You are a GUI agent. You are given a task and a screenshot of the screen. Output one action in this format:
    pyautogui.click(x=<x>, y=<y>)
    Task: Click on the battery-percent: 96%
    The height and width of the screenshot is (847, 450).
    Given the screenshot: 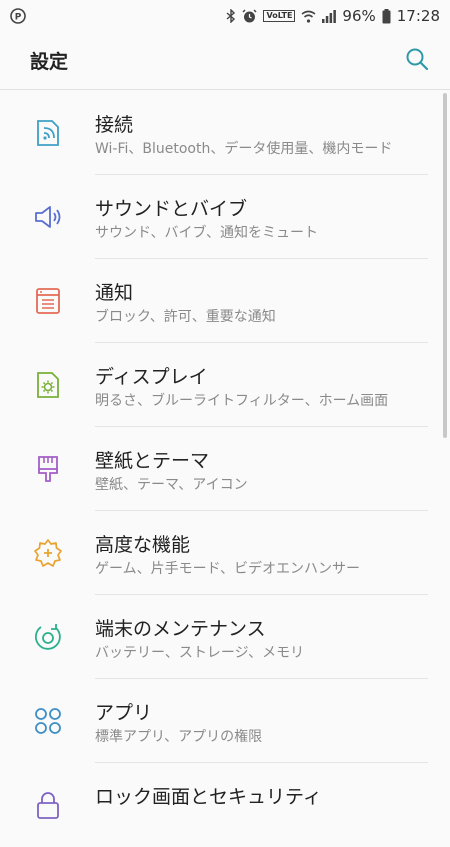 What is the action you would take?
    pyautogui.click(x=359, y=16)
    